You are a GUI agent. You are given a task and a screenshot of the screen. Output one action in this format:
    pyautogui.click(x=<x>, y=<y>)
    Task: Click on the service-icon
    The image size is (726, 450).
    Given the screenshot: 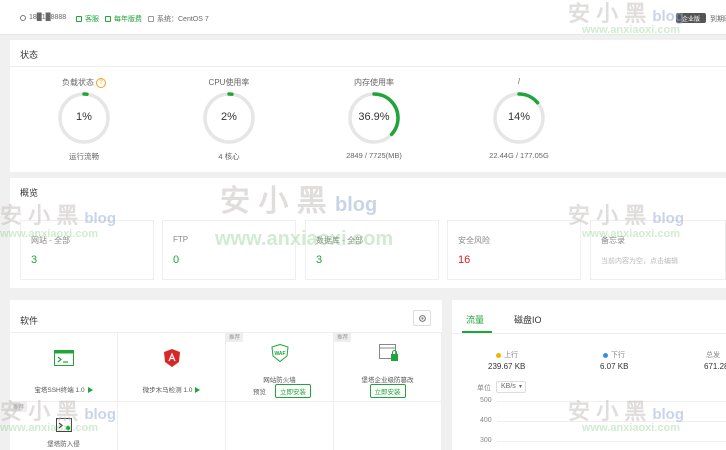 What is the action you would take?
    pyautogui.click(x=79, y=19)
    